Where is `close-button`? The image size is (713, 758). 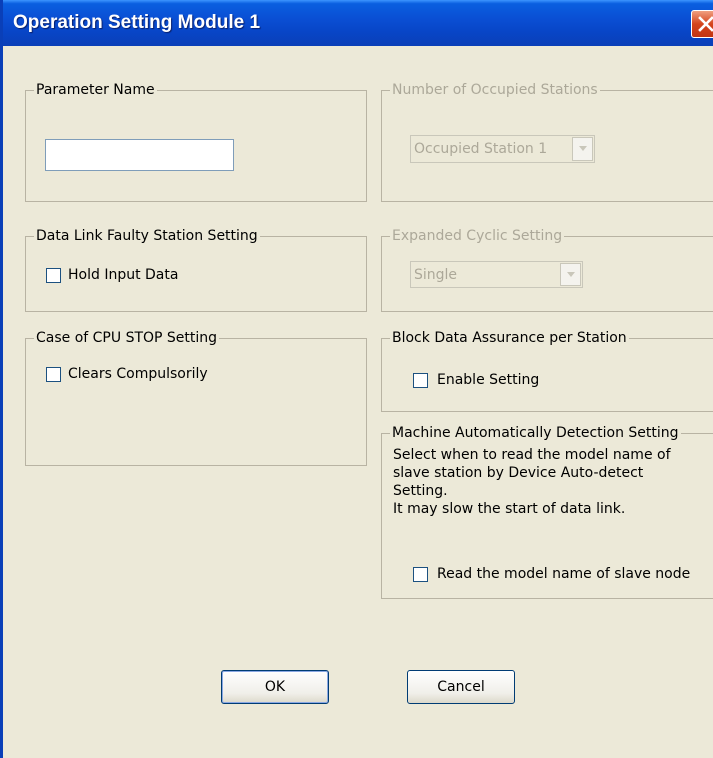 close-button is located at coordinates (702, 24).